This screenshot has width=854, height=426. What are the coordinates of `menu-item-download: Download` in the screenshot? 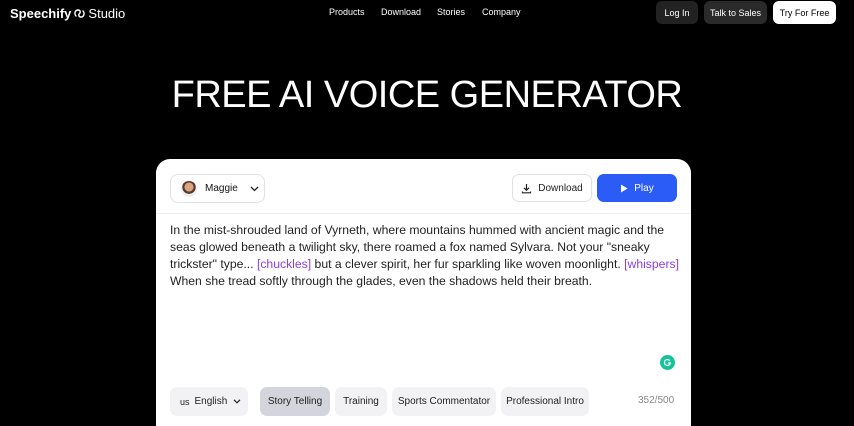 It's located at (409, 12).